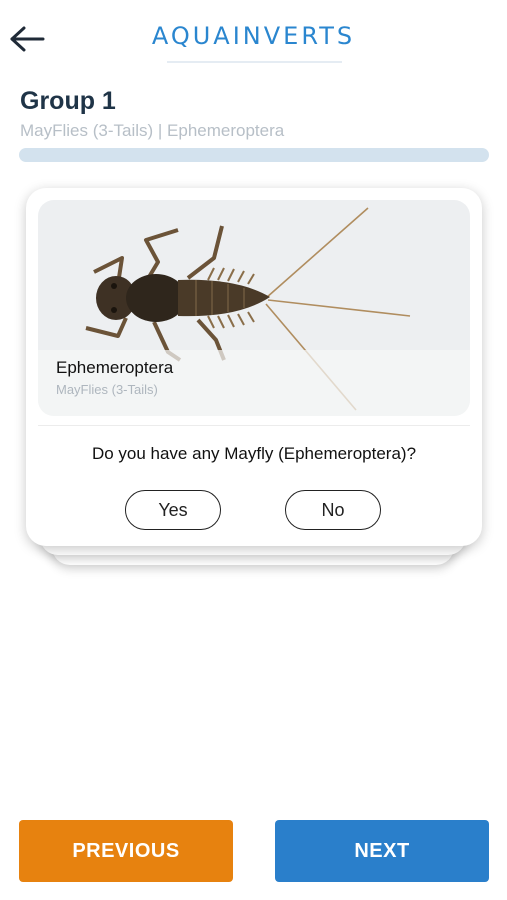  What do you see at coordinates (126, 851) in the screenshot?
I see `previous-button: PREVIOUS` at bounding box center [126, 851].